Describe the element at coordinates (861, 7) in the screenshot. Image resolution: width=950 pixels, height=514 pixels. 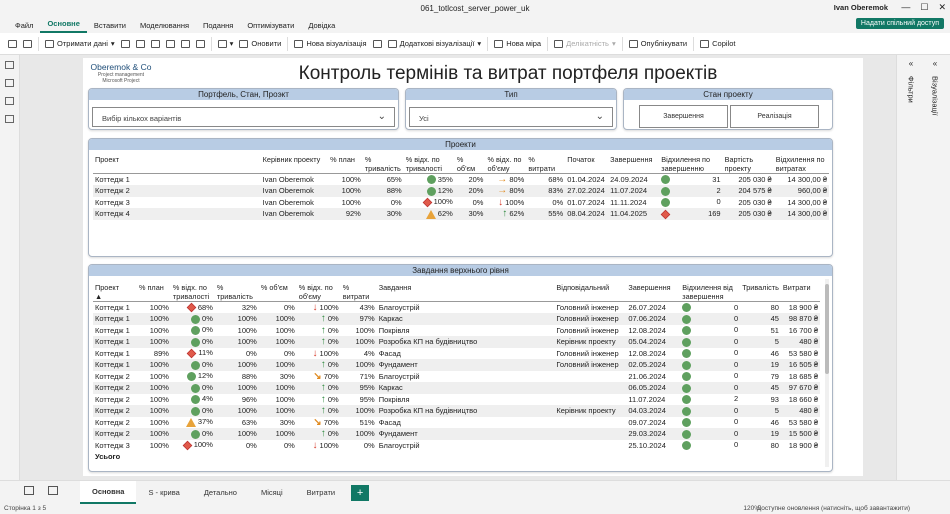
I see `user-name: Ivan Oberemok` at that location.